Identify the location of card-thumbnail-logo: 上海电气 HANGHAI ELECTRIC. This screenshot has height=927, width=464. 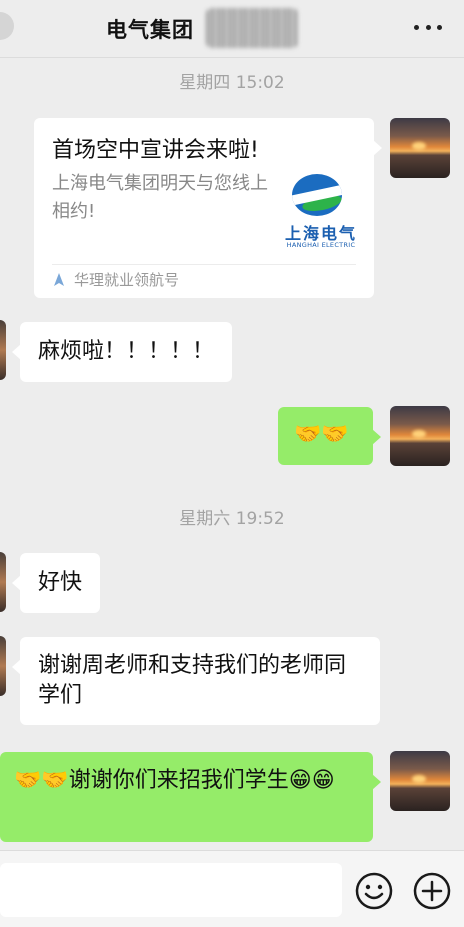
(321, 212).